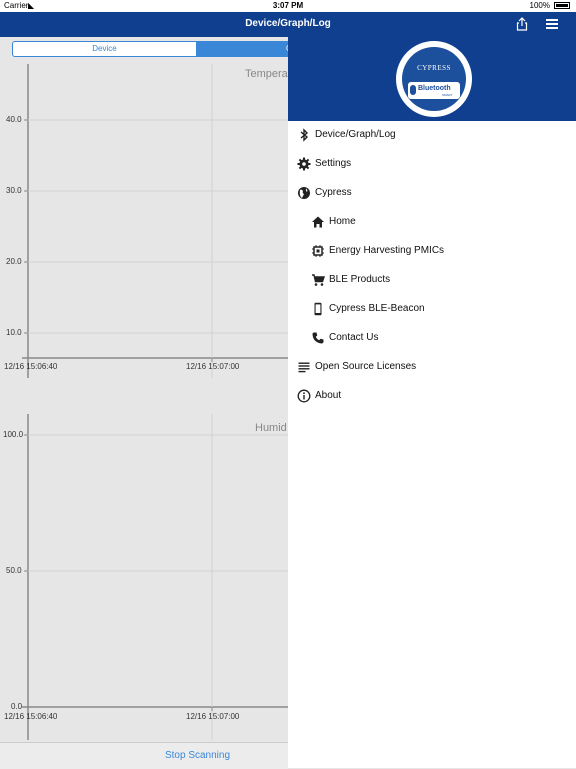 This screenshot has width=576, height=769. What do you see at coordinates (304, 135) in the screenshot?
I see `bluetooth-icon` at bounding box center [304, 135].